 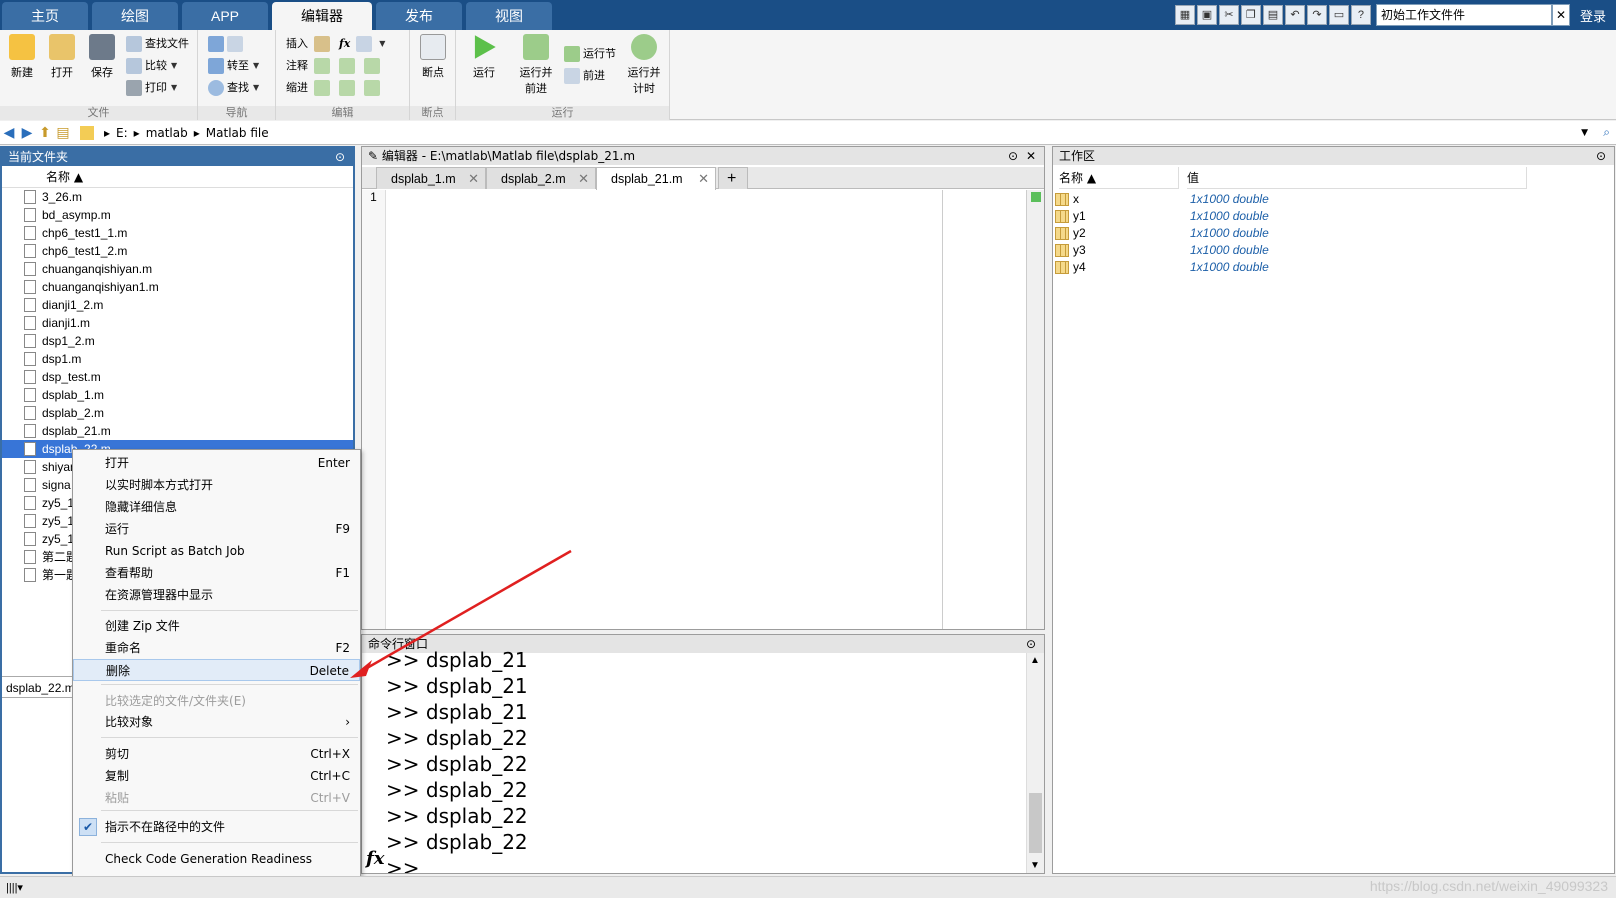 I want to click on tab-view: 视图, so click(x=509, y=16).